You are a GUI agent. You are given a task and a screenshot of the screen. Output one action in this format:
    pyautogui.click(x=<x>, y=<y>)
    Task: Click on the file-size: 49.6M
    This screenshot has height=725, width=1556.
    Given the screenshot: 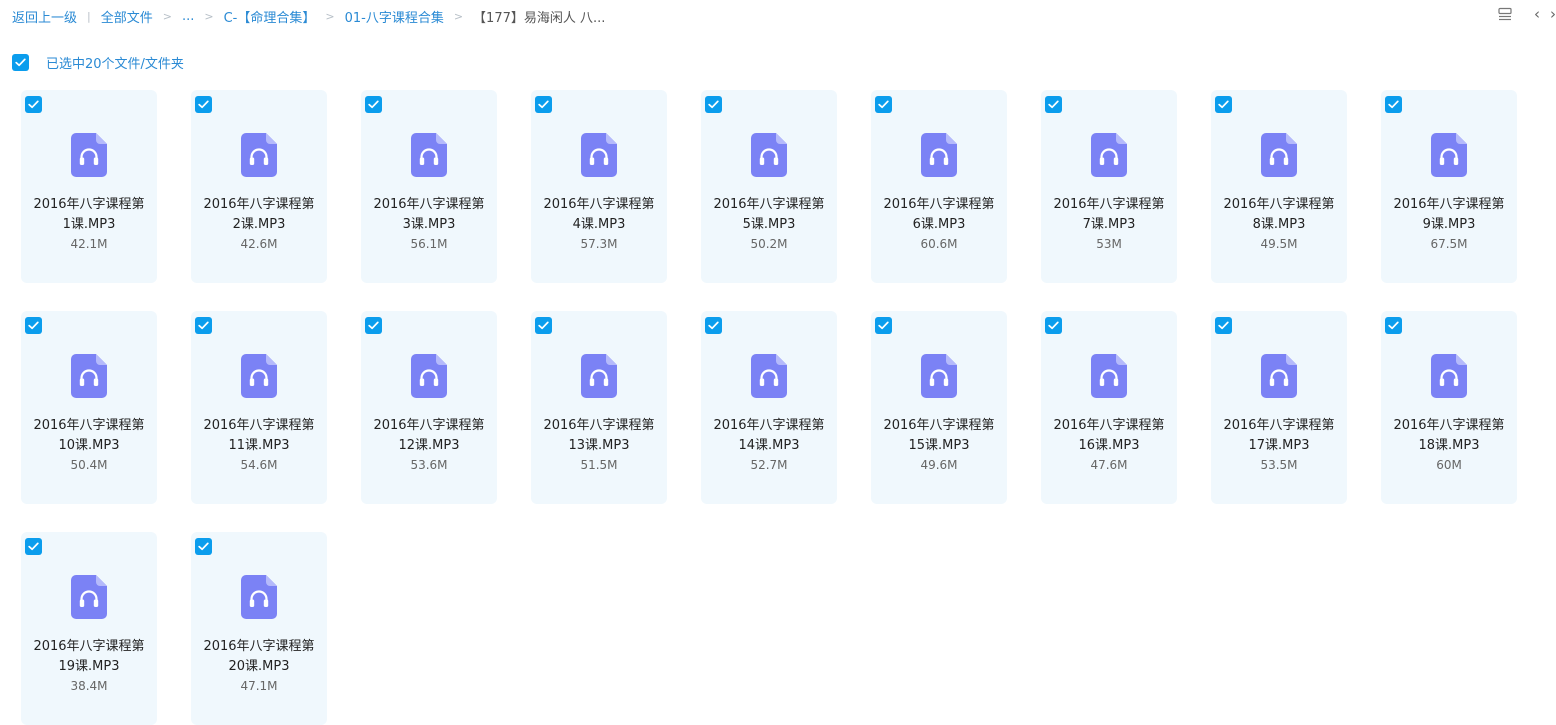 What is the action you would take?
    pyautogui.click(x=939, y=465)
    